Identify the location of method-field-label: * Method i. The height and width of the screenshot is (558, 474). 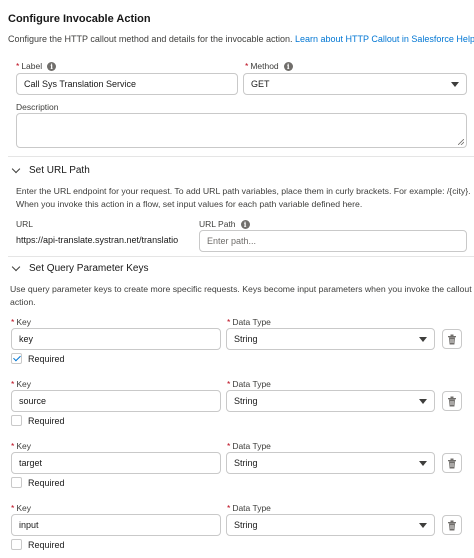
(269, 66).